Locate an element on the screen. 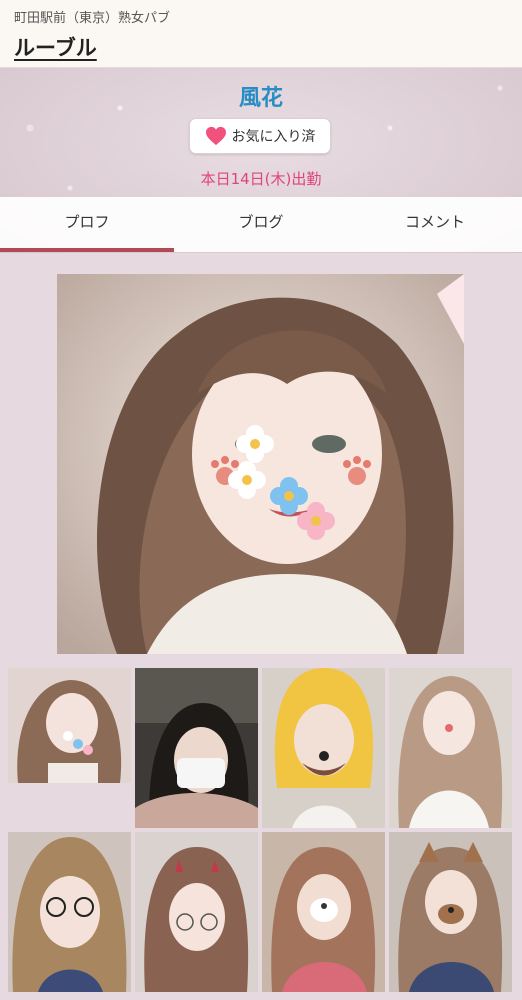 This screenshot has height=1000, width=522. work-schedule: 本日14日(木)出勤 is located at coordinates (261, 179).